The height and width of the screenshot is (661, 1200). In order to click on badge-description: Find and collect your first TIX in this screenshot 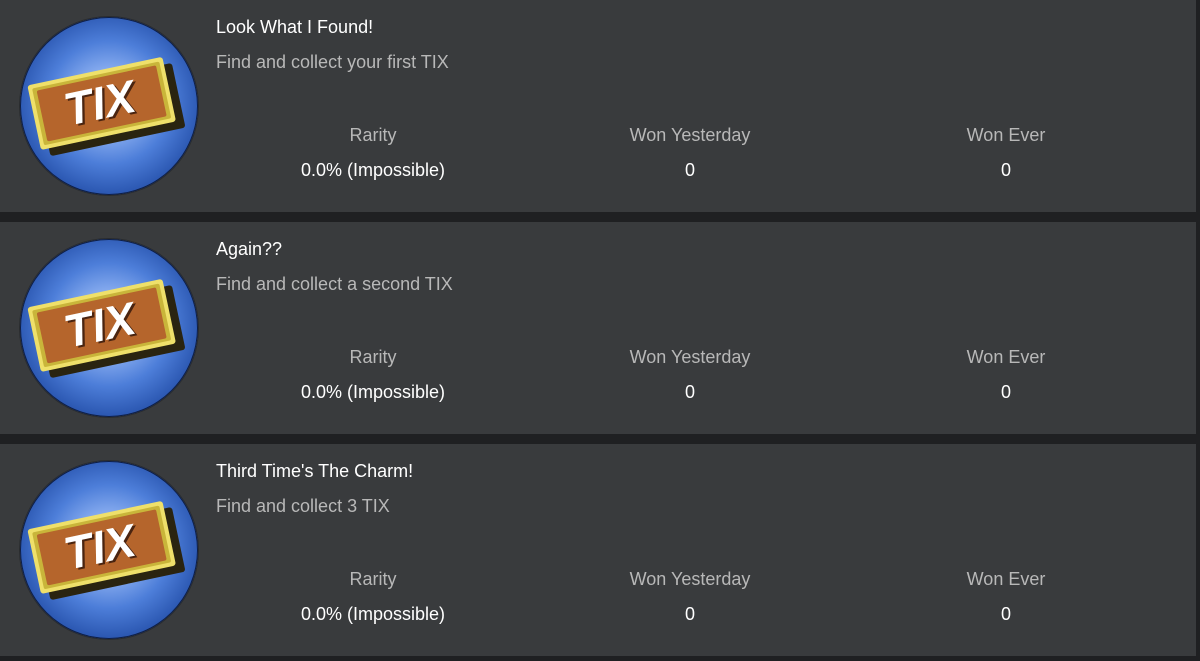, I will do `click(332, 62)`.